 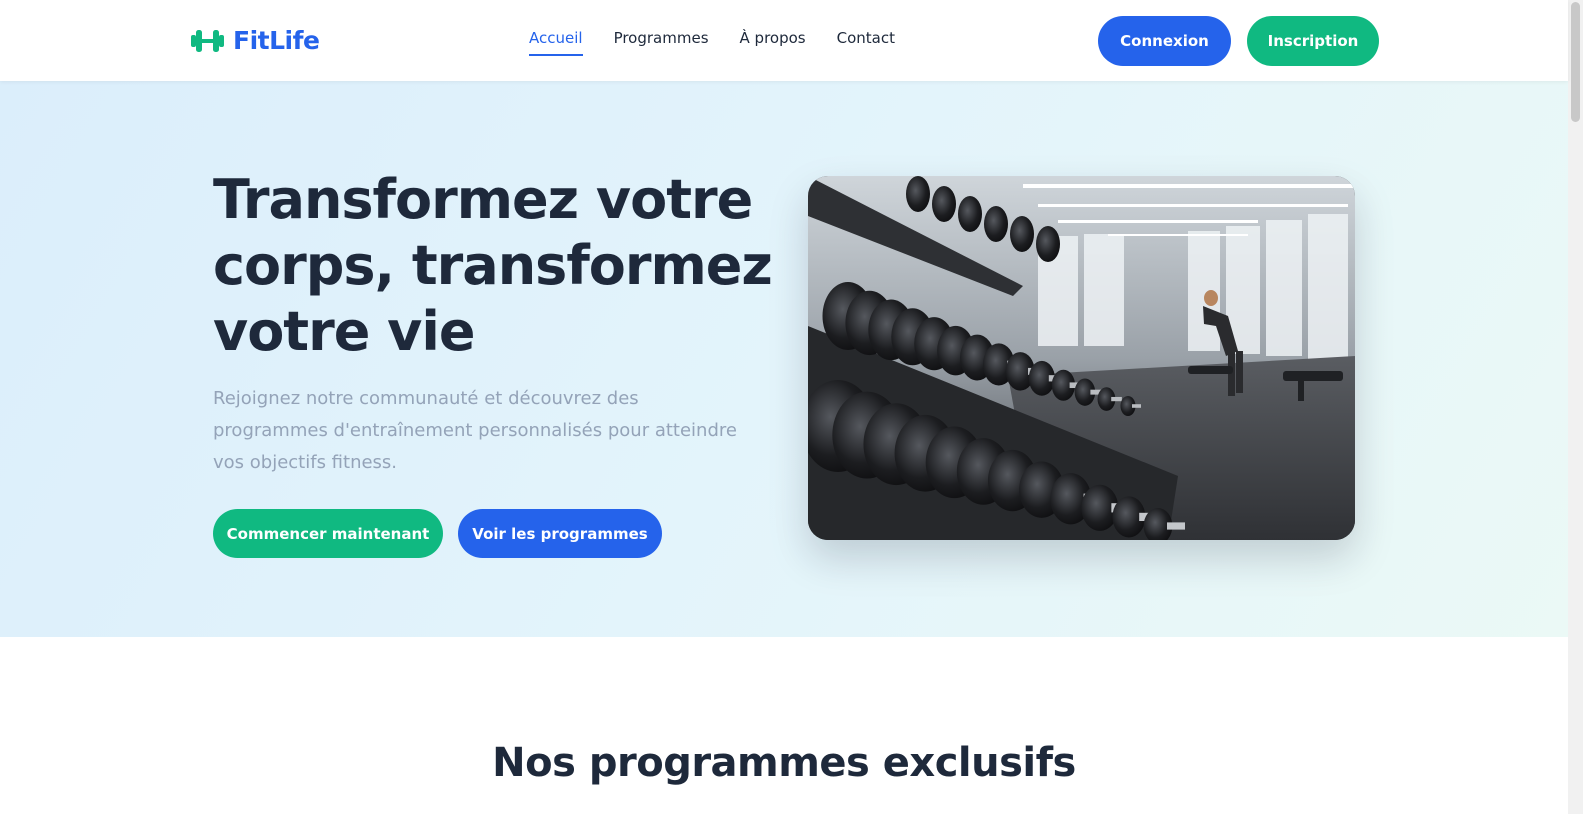 What do you see at coordinates (1575, 407) in the screenshot?
I see `page-scrollbar` at bounding box center [1575, 407].